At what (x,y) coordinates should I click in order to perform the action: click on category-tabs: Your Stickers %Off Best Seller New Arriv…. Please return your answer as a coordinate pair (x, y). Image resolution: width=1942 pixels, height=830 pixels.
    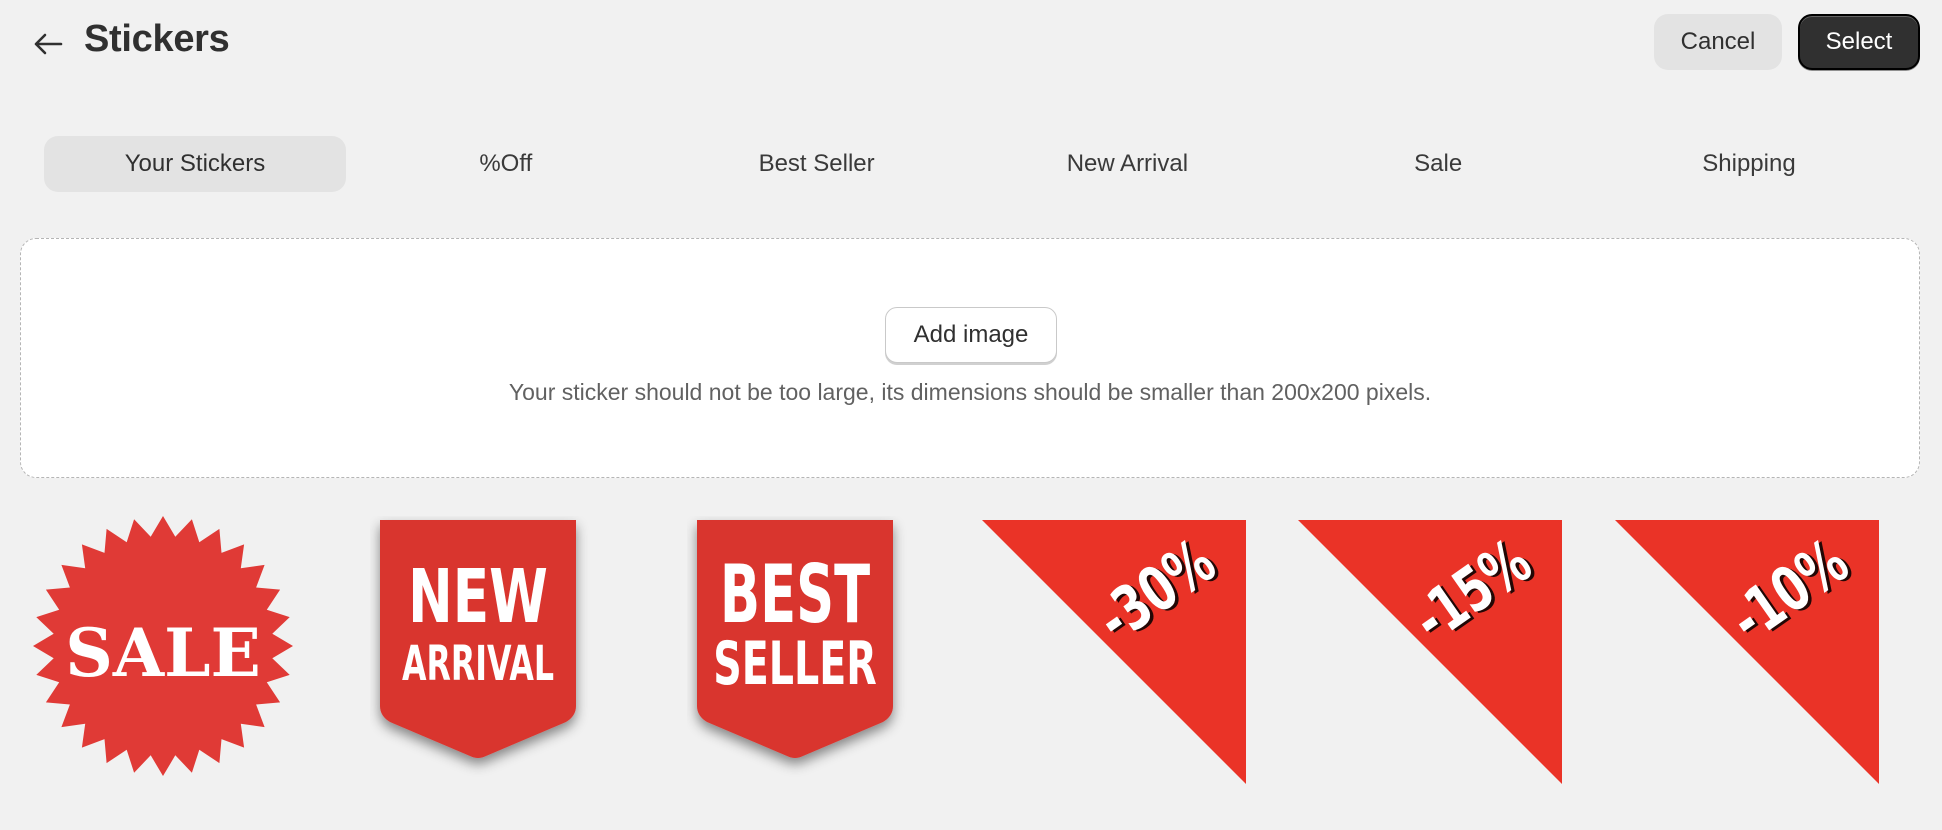
    Looking at the image, I should click on (977, 164).